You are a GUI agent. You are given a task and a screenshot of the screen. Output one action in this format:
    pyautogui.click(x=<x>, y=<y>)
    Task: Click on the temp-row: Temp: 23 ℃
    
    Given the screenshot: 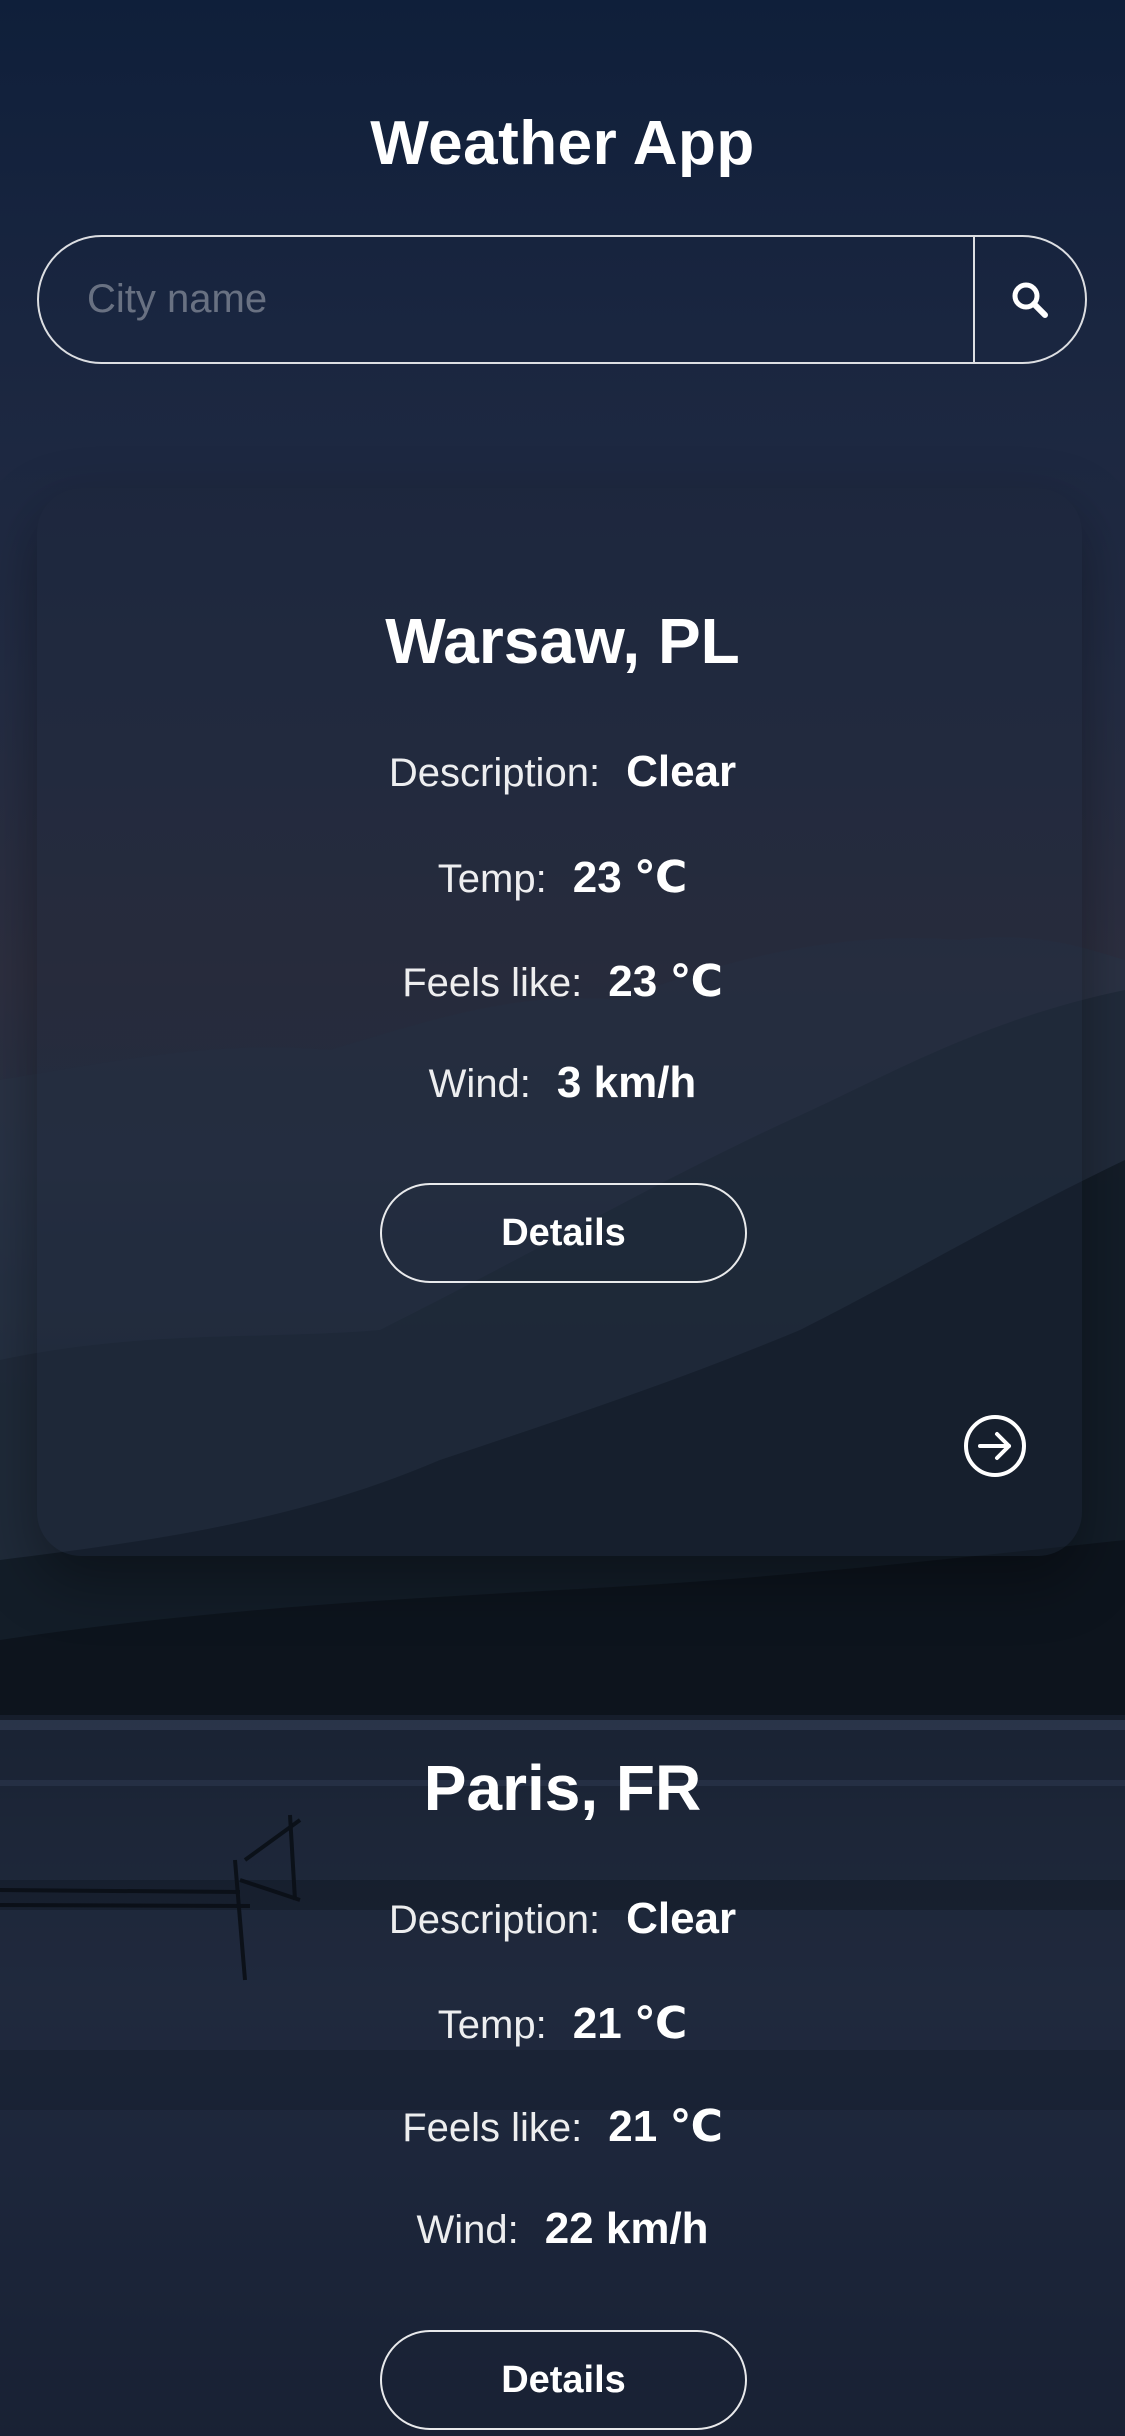 What is the action you would take?
    pyautogui.click(x=562, y=877)
    